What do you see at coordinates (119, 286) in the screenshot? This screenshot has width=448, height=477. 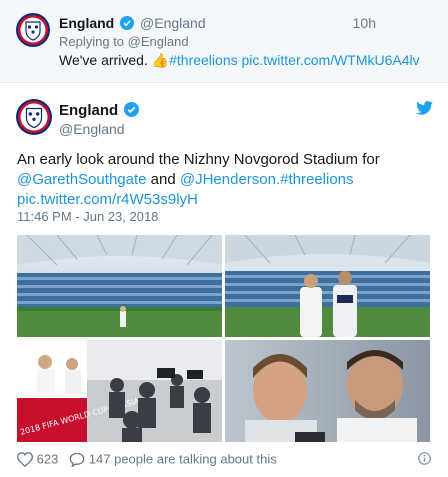 I see `stadium-photo` at bounding box center [119, 286].